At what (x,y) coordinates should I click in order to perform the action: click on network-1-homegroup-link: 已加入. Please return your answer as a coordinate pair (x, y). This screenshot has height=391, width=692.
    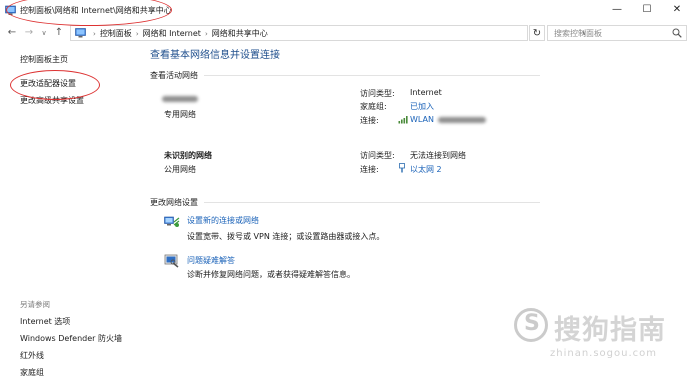
    Looking at the image, I should click on (422, 106).